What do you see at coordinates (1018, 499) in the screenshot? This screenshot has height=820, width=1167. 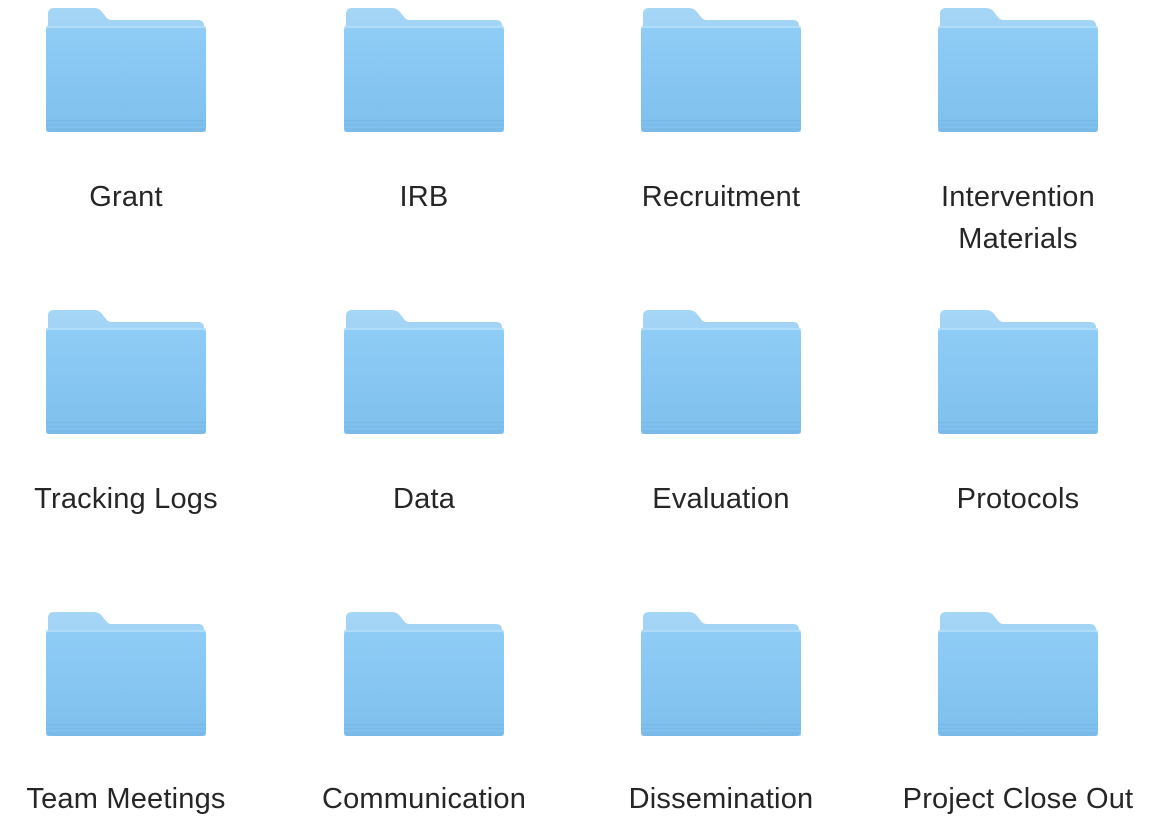 I see `folder-label: Protocols` at bounding box center [1018, 499].